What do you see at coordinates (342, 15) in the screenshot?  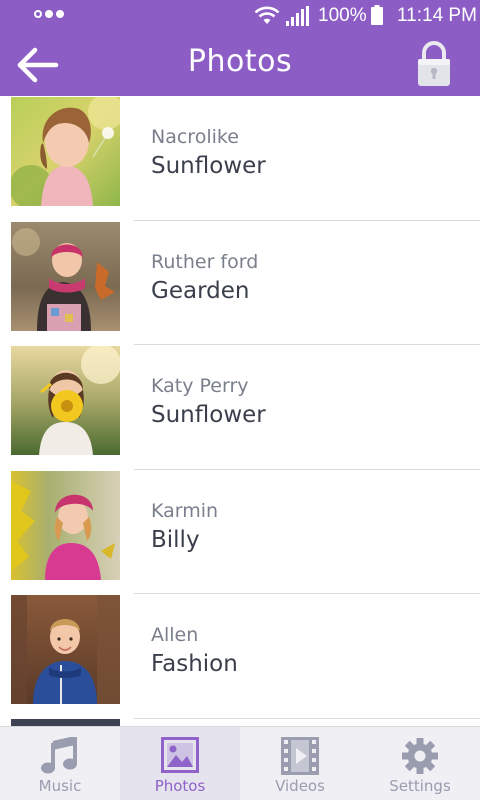 I see `battery-percent: 100%` at bounding box center [342, 15].